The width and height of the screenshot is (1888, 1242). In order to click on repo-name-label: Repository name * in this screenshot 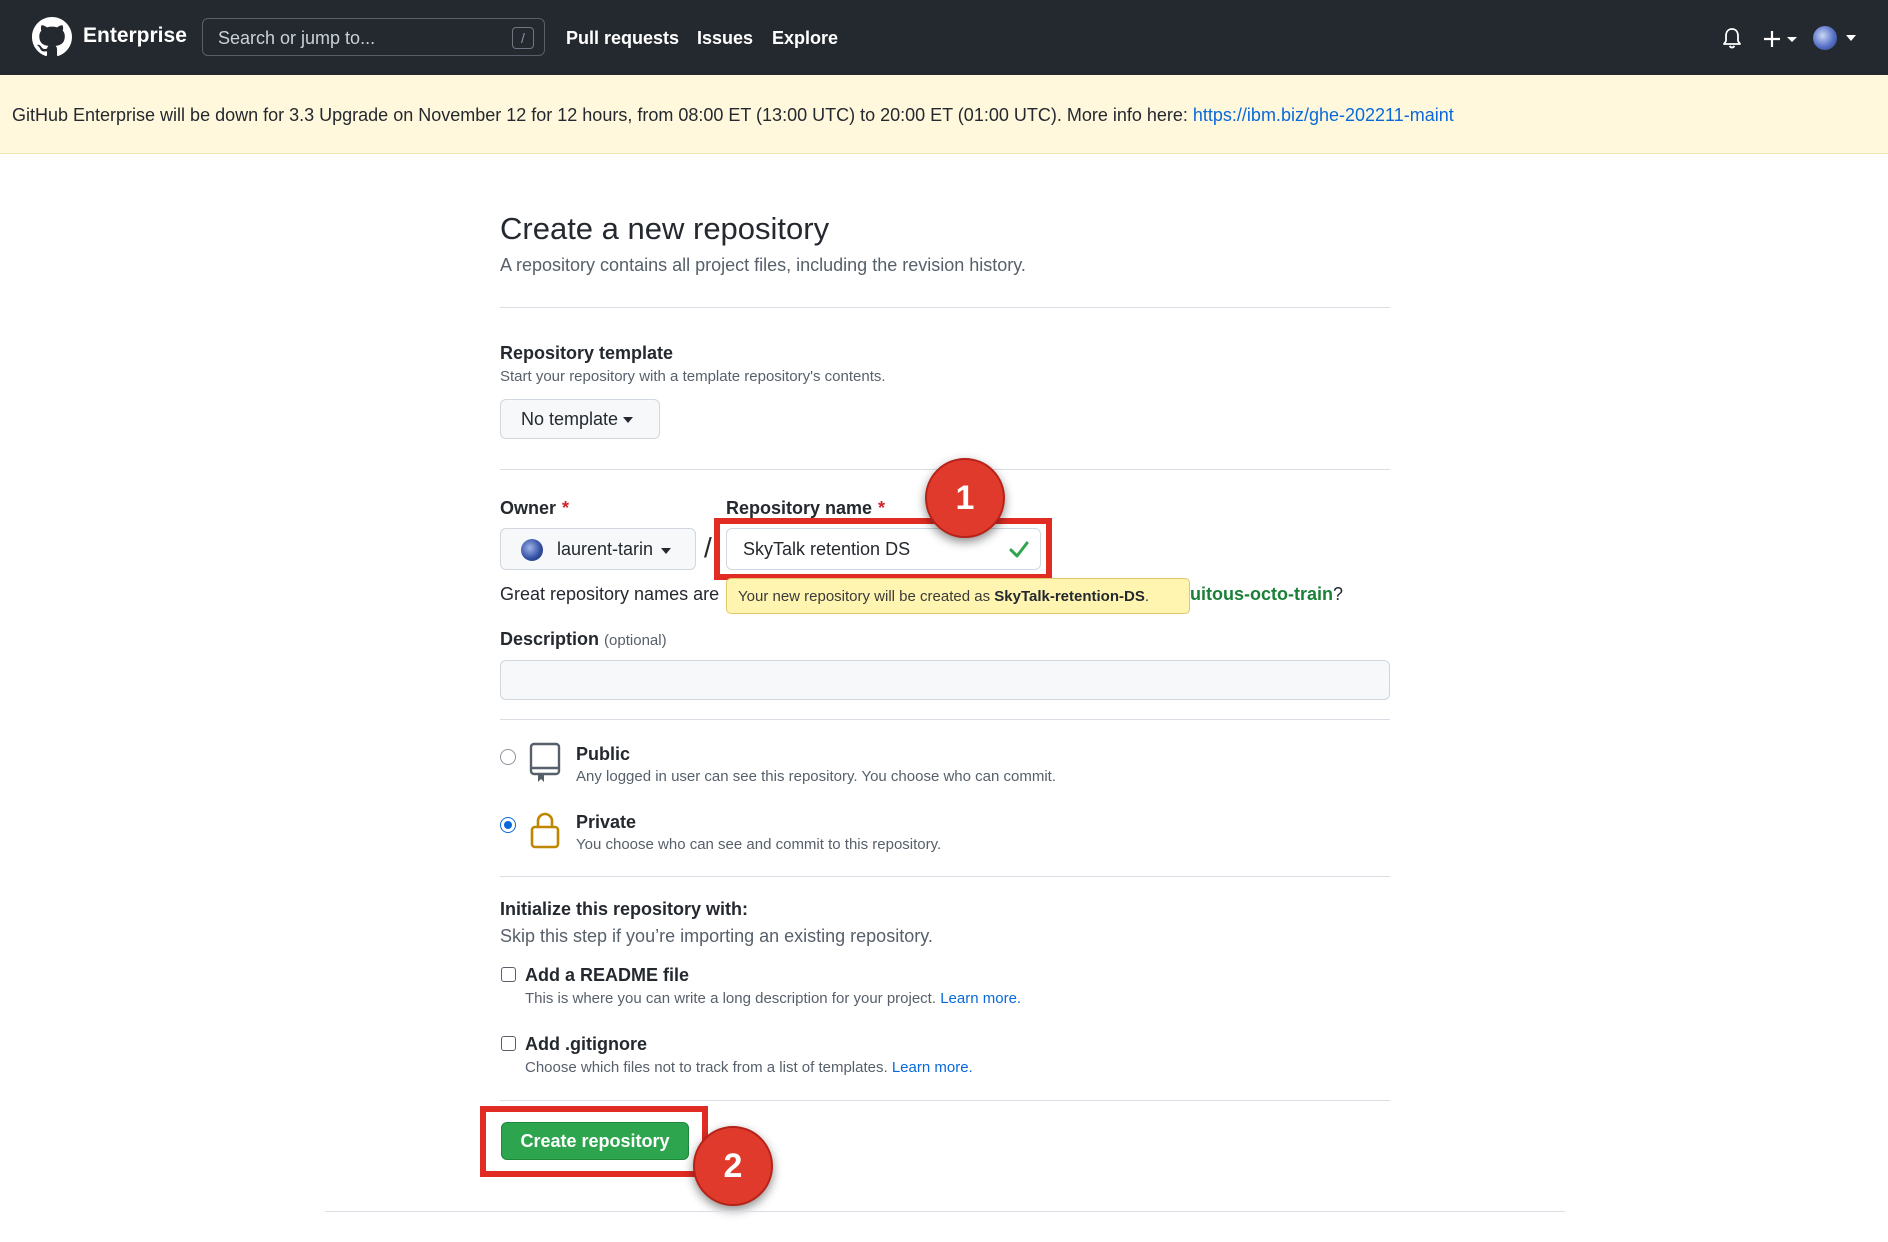, I will do `click(805, 508)`.